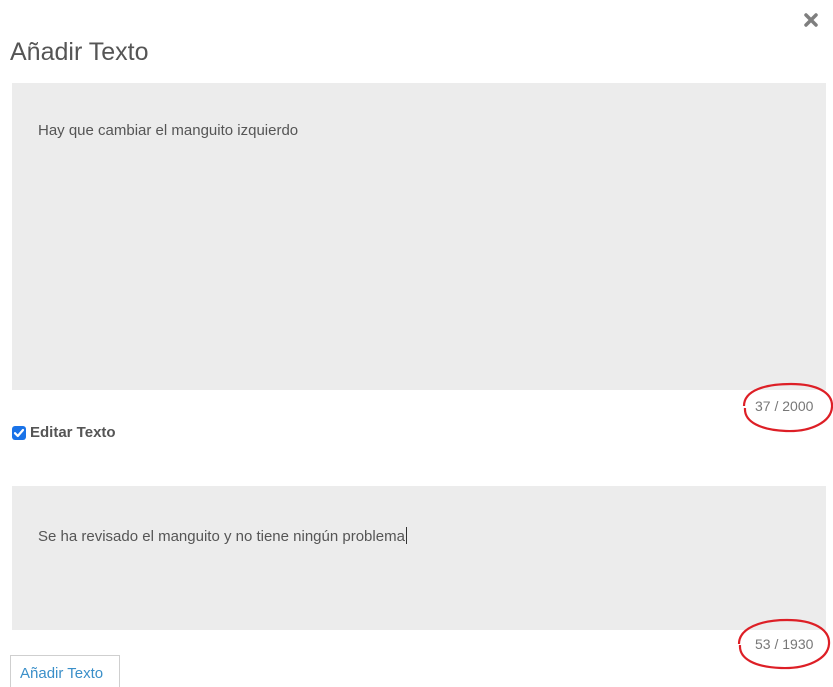 The height and width of the screenshot is (687, 833). What do you see at coordinates (79, 52) in the screenshot?
I see `dialog-title: Añadir Texto` at bounding box center [79, 52].